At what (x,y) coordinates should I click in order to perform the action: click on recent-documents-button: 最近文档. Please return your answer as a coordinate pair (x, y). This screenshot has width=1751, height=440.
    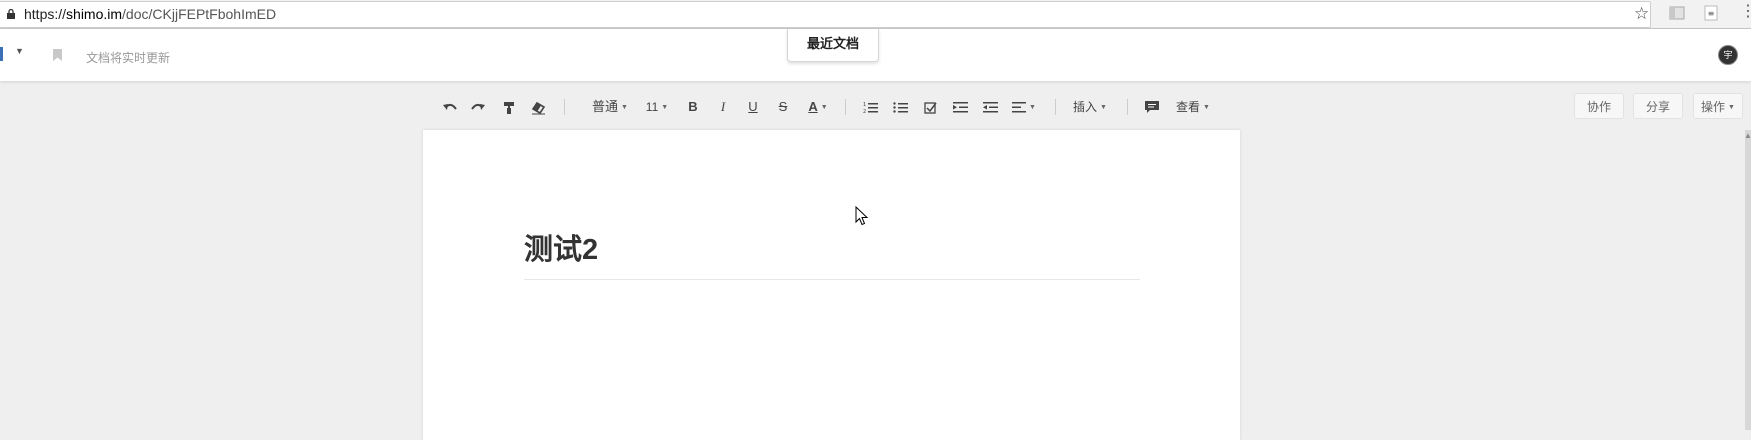
    Looking at the image, I should click on (833, 45).